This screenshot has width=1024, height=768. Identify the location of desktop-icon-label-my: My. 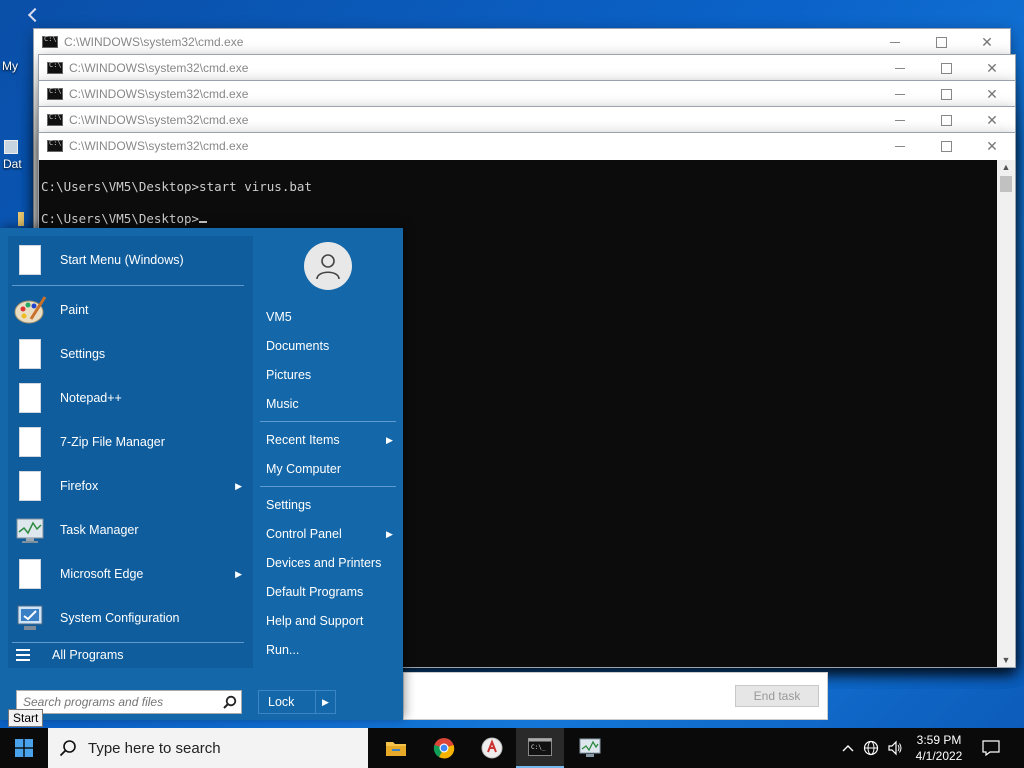
(10, 66).